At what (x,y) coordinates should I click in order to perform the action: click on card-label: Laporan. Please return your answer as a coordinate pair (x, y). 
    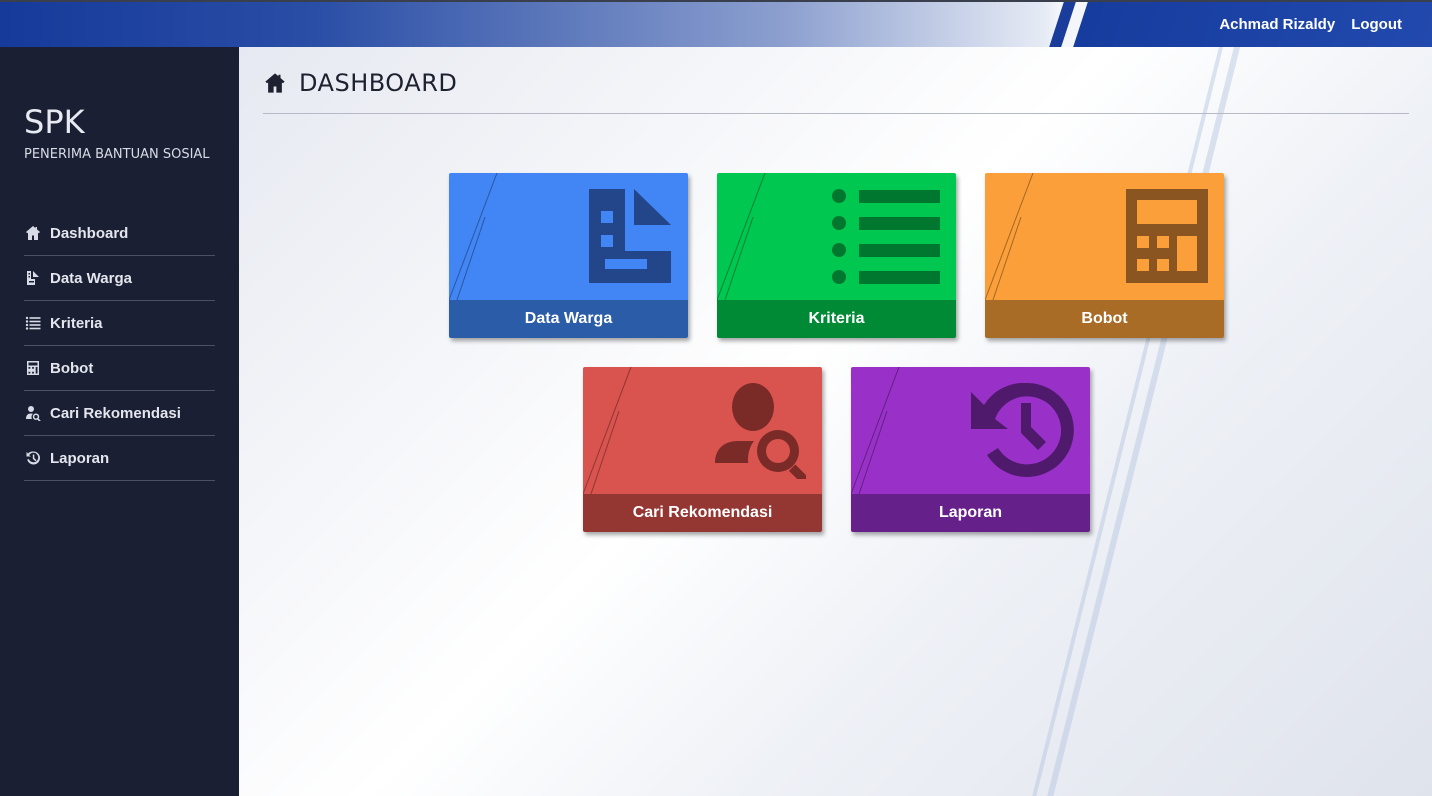
    Looking at the image, I should click on (970, 513).